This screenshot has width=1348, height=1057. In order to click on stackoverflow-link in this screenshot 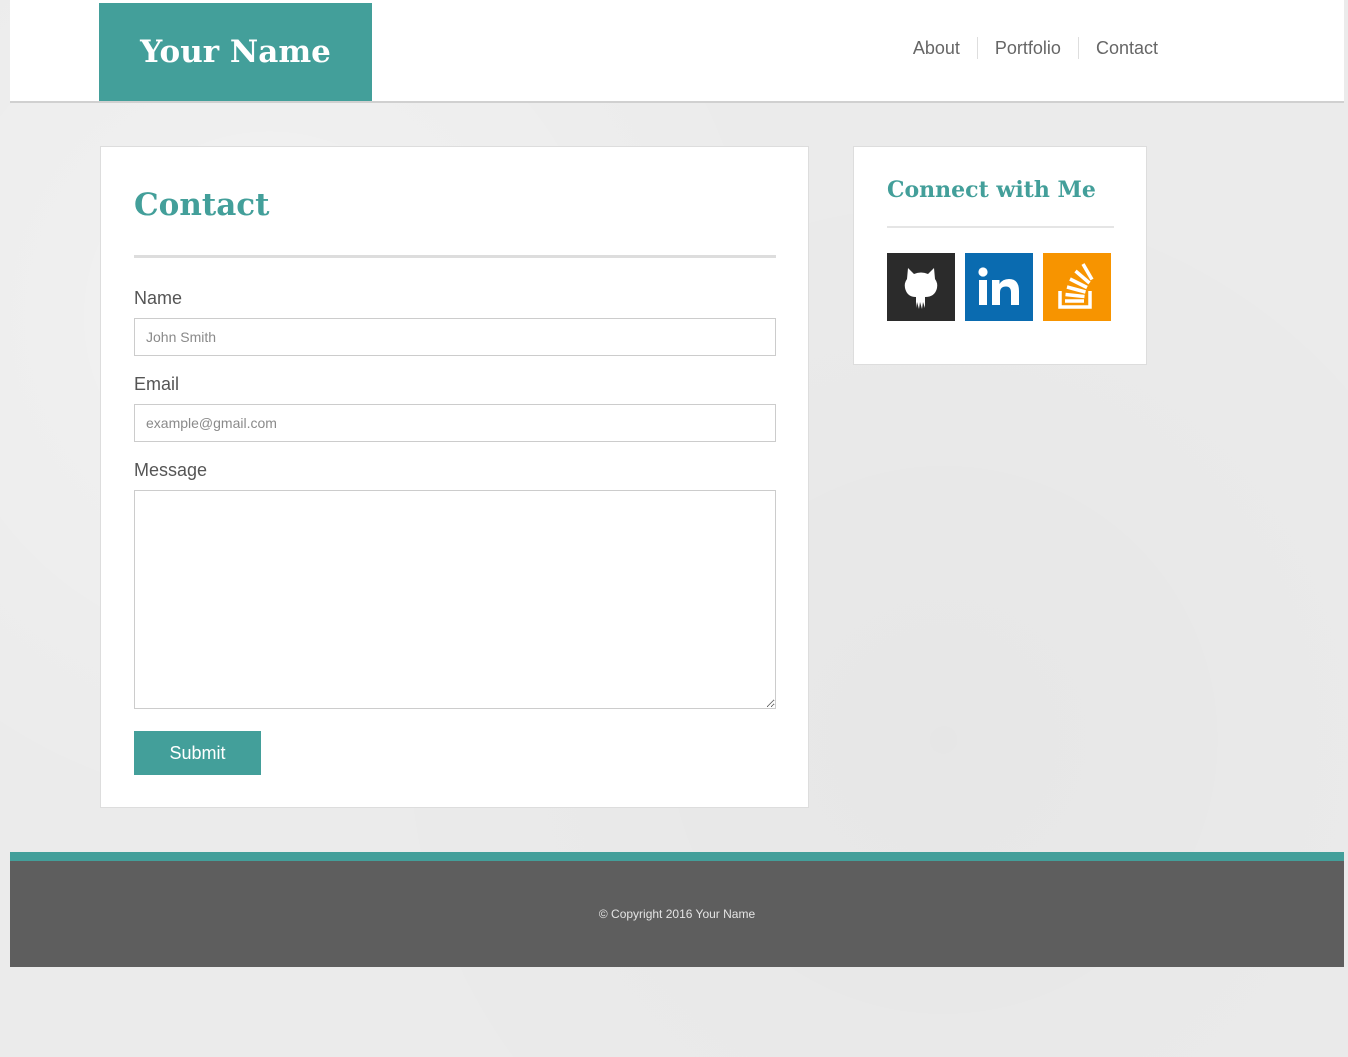, I will do `click(1077, 287)`.